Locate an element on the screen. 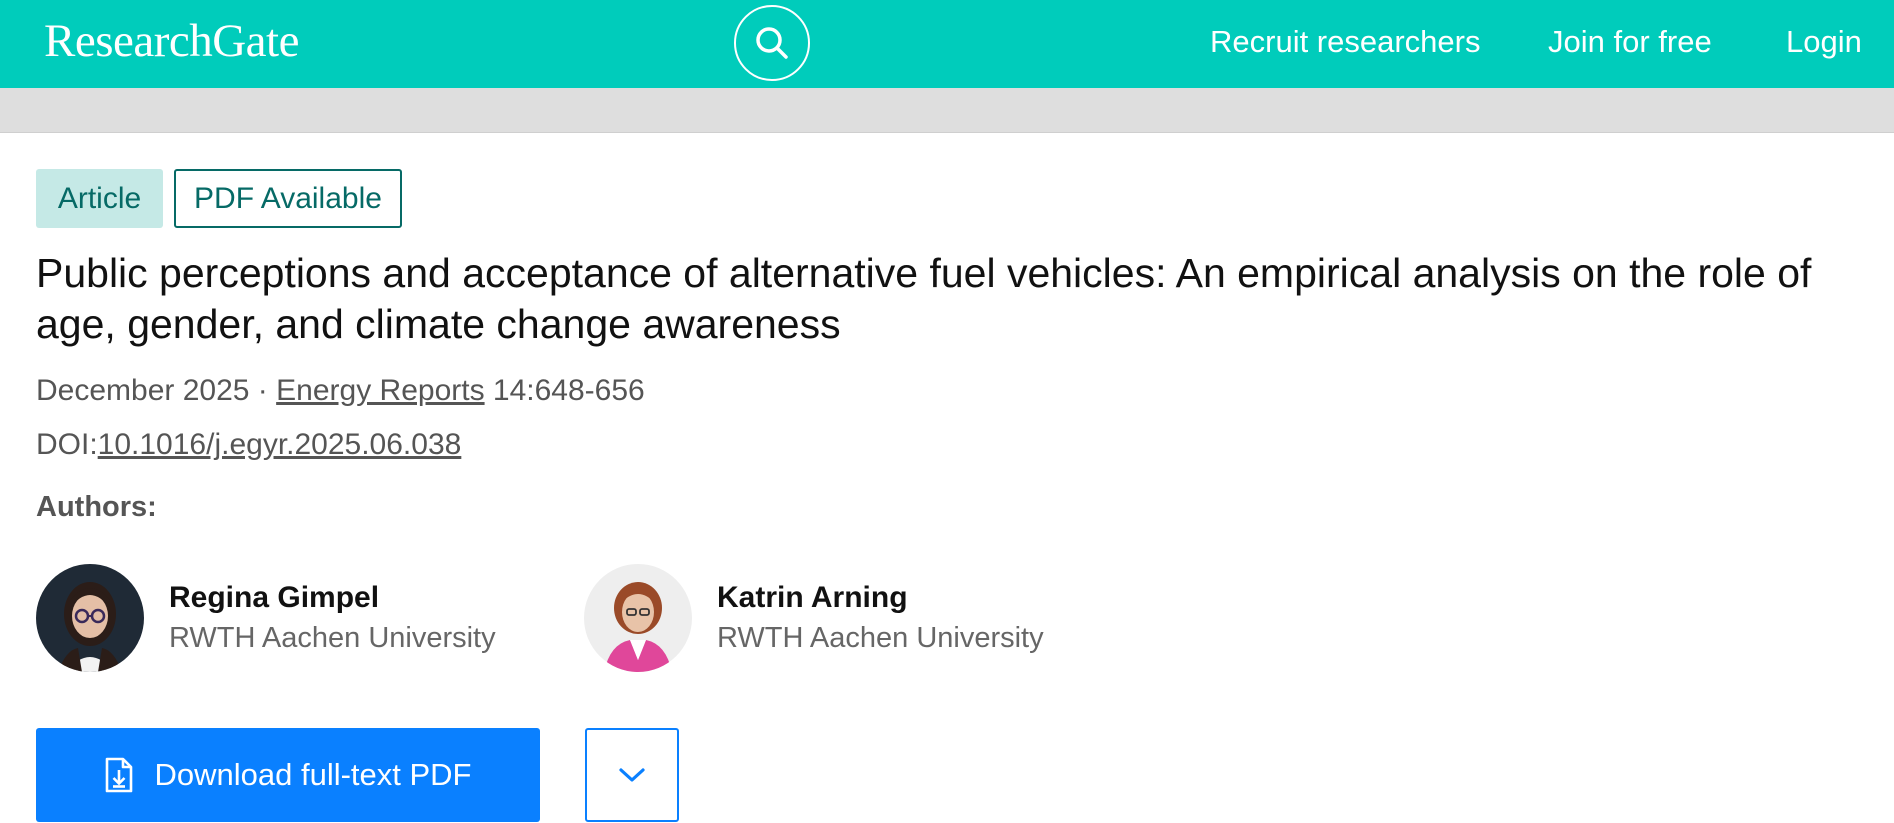 This screenshot has width=1894, height=823. doi-link: 10.1016/j.egyr.2025.06.038 is located at coordinates (280, 444).